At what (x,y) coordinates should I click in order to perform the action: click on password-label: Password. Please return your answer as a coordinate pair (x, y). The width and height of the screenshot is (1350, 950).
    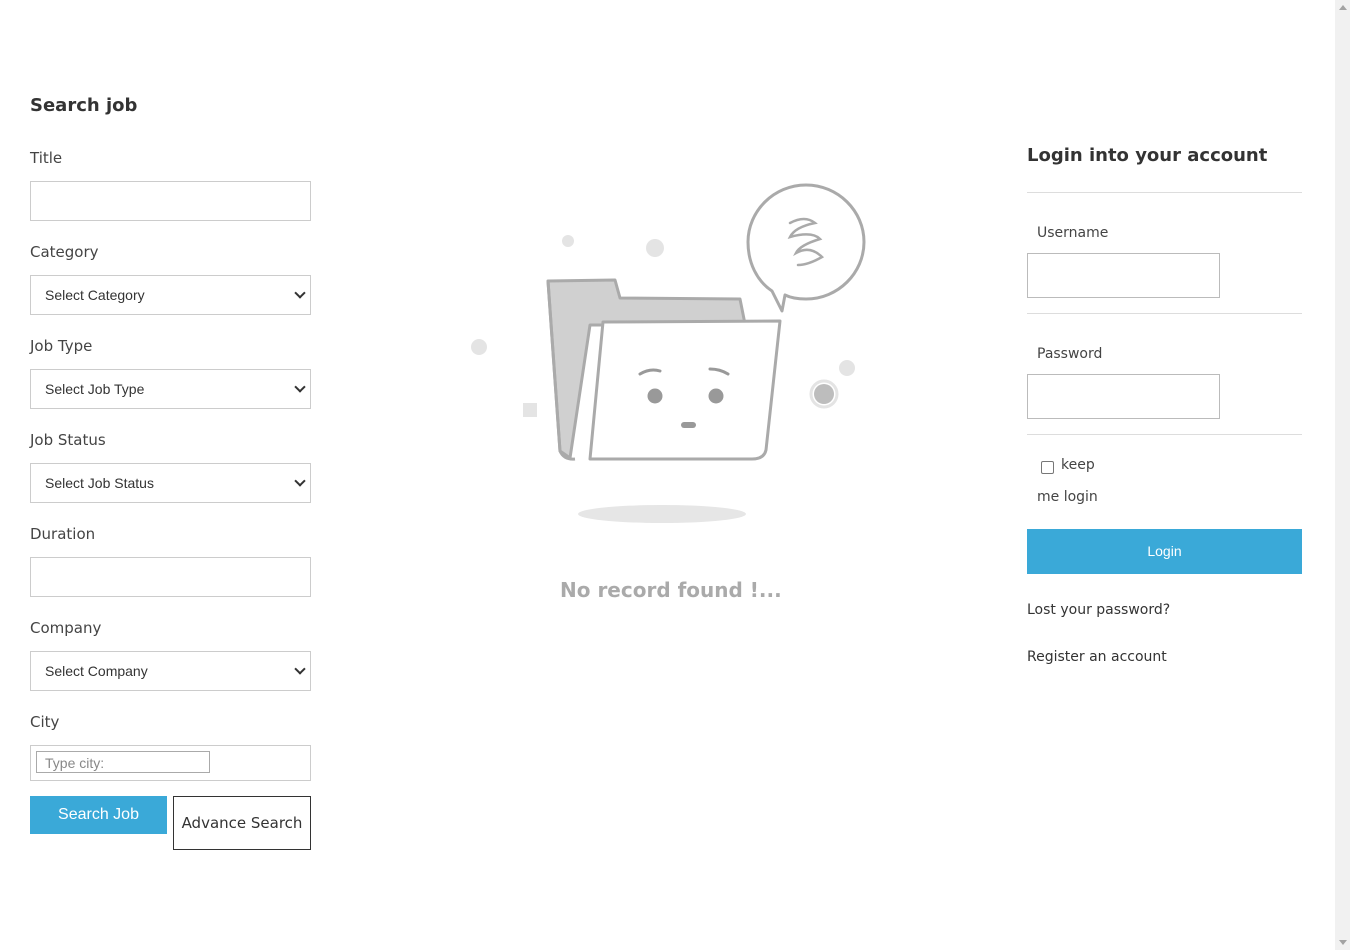
    Looking at the image, I should click on (1070, 354).